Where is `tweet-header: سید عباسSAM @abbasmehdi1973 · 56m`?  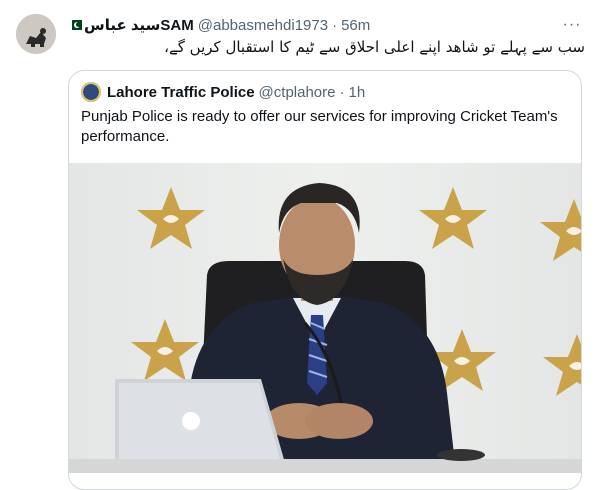
tweet-header: سید عباسSAM @abbasmehdi1973 · 56m is located at coordinates (314, 25).